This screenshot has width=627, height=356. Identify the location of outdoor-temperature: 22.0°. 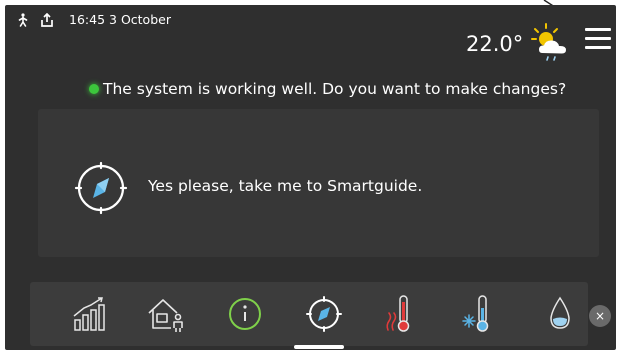
(495, 44).